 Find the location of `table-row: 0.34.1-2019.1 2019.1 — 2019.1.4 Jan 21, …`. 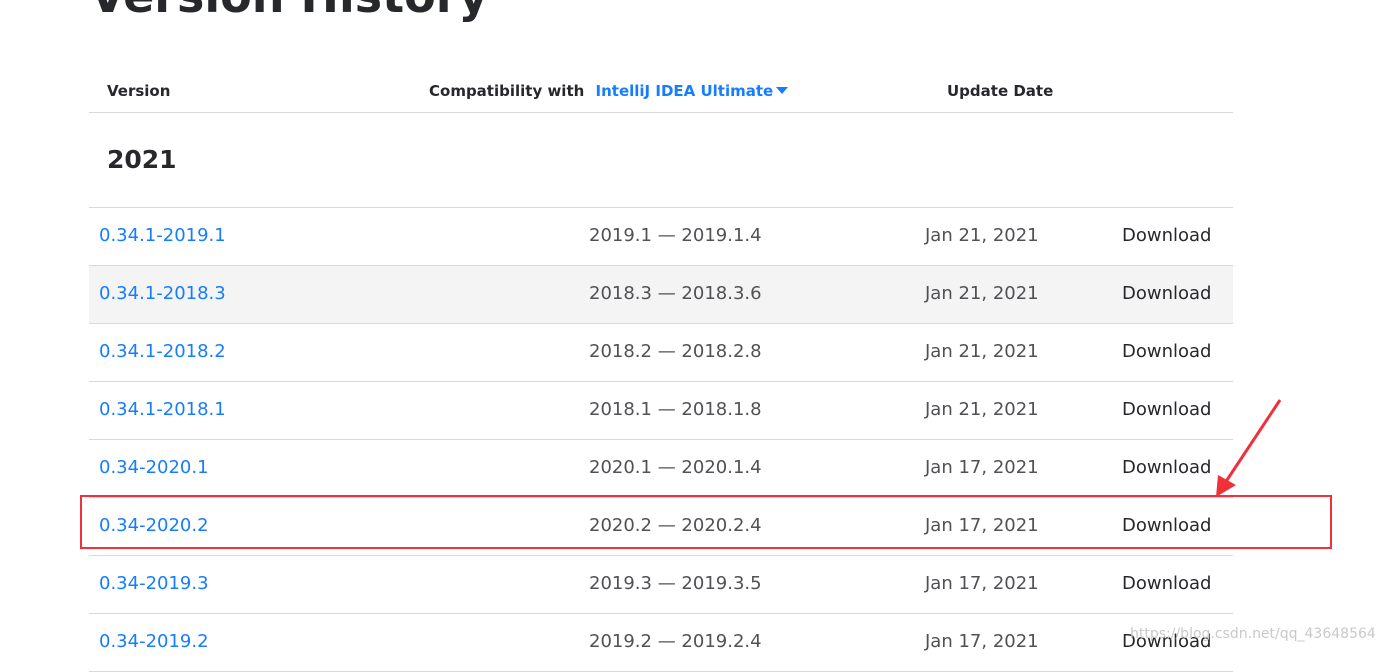

table-row: 0.34.1-2019.1 2019.1 — 2019.1.4 Jan 21, … is located at coordinates (661, 237).